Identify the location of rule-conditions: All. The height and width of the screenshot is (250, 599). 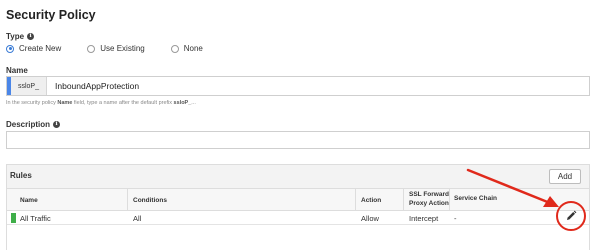
(137, 218).